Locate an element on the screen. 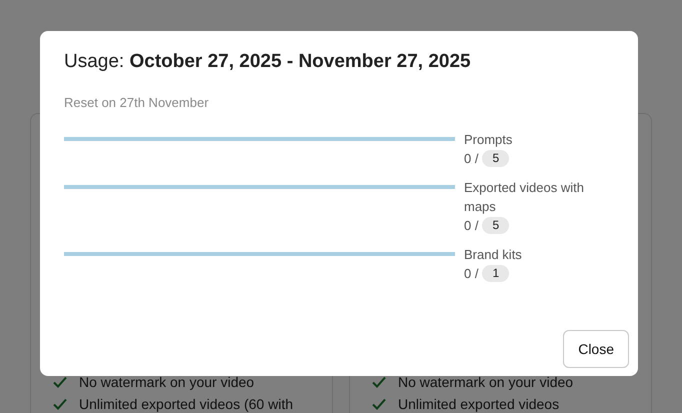  feature-text: Unlimited exported videos is located at coordinates (479, 404).